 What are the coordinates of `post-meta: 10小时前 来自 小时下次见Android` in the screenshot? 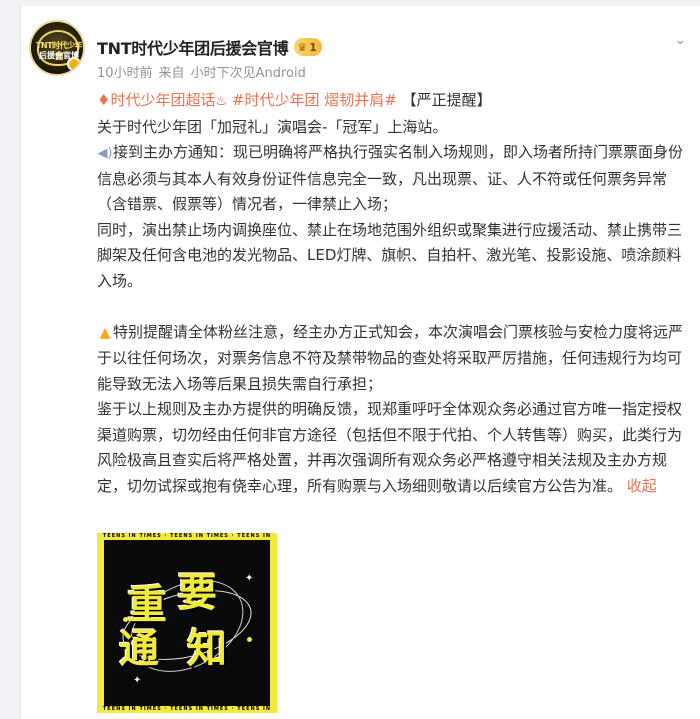 It's located at (201, 71).